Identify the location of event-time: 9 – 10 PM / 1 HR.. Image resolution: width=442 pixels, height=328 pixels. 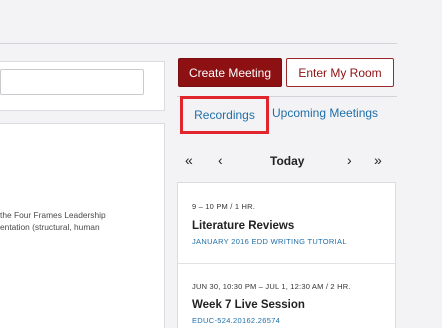
(224, 206).